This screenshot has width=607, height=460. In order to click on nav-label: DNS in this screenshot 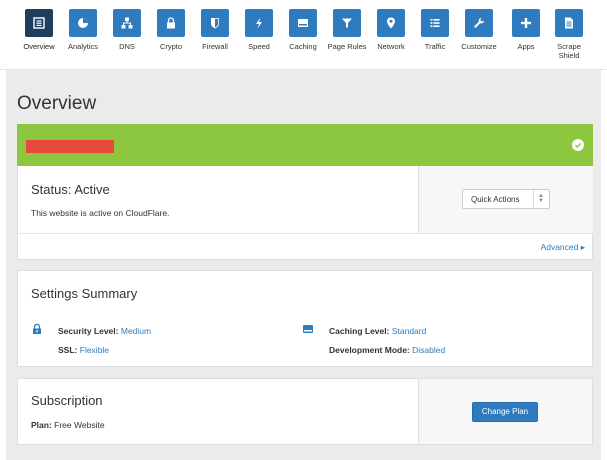, I will do `click(127, 46)`.